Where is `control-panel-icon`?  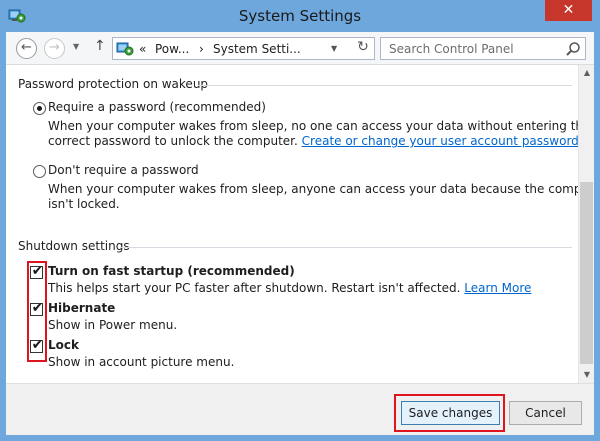 control-panel-icon is located at coordinates (125, 49).